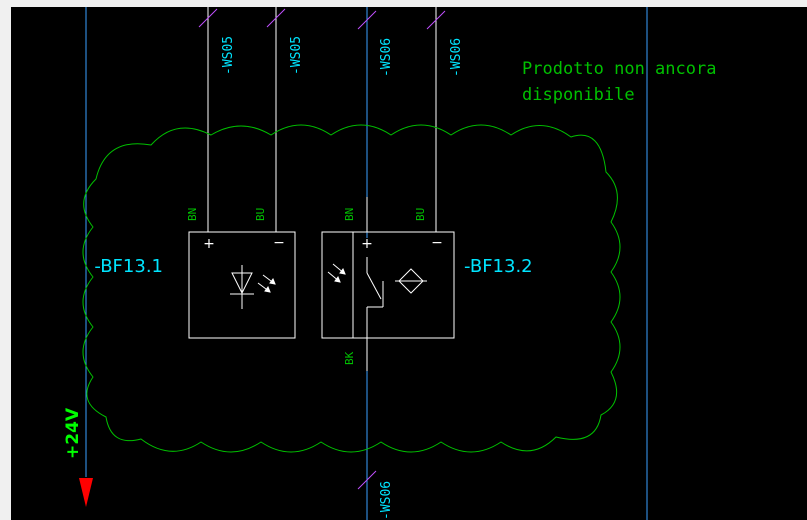  I want to click on receiver-pin-bk: BK, so click(349, 358).